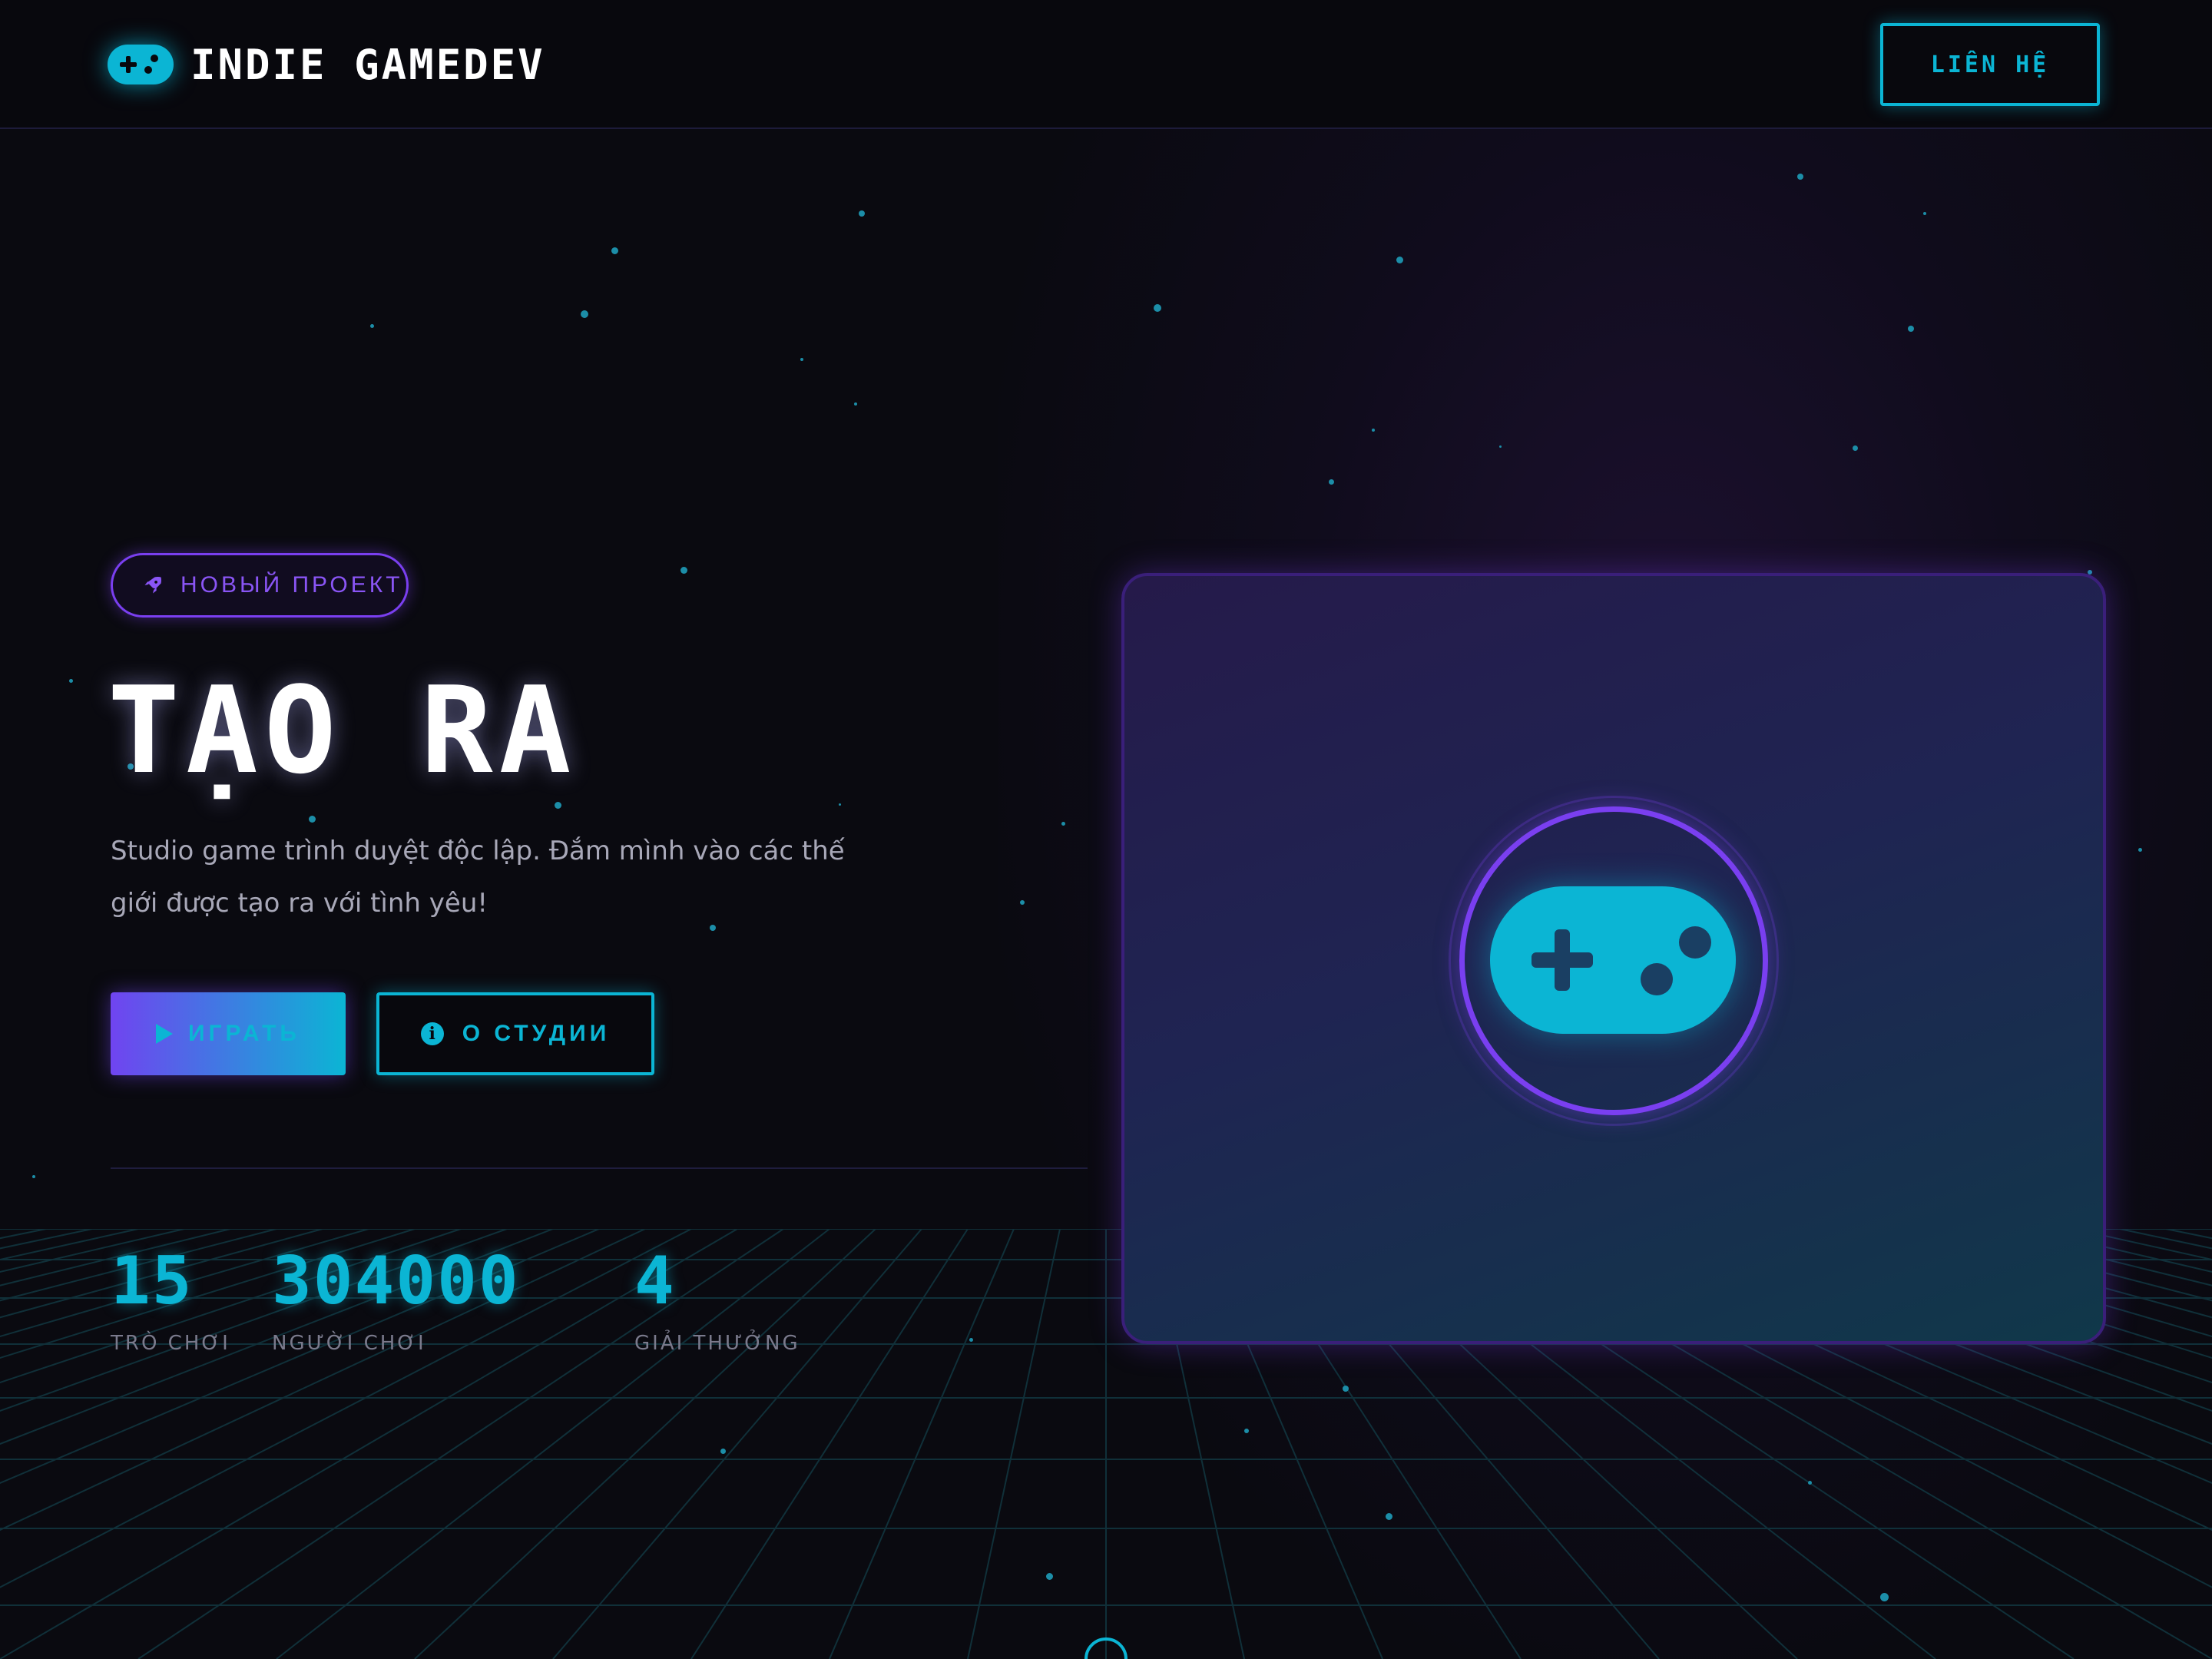 The height and width of the screenshot is (1659, 2212). I want to click on stat-label: GIẢI THƯỞNG, so click(717, 1344).